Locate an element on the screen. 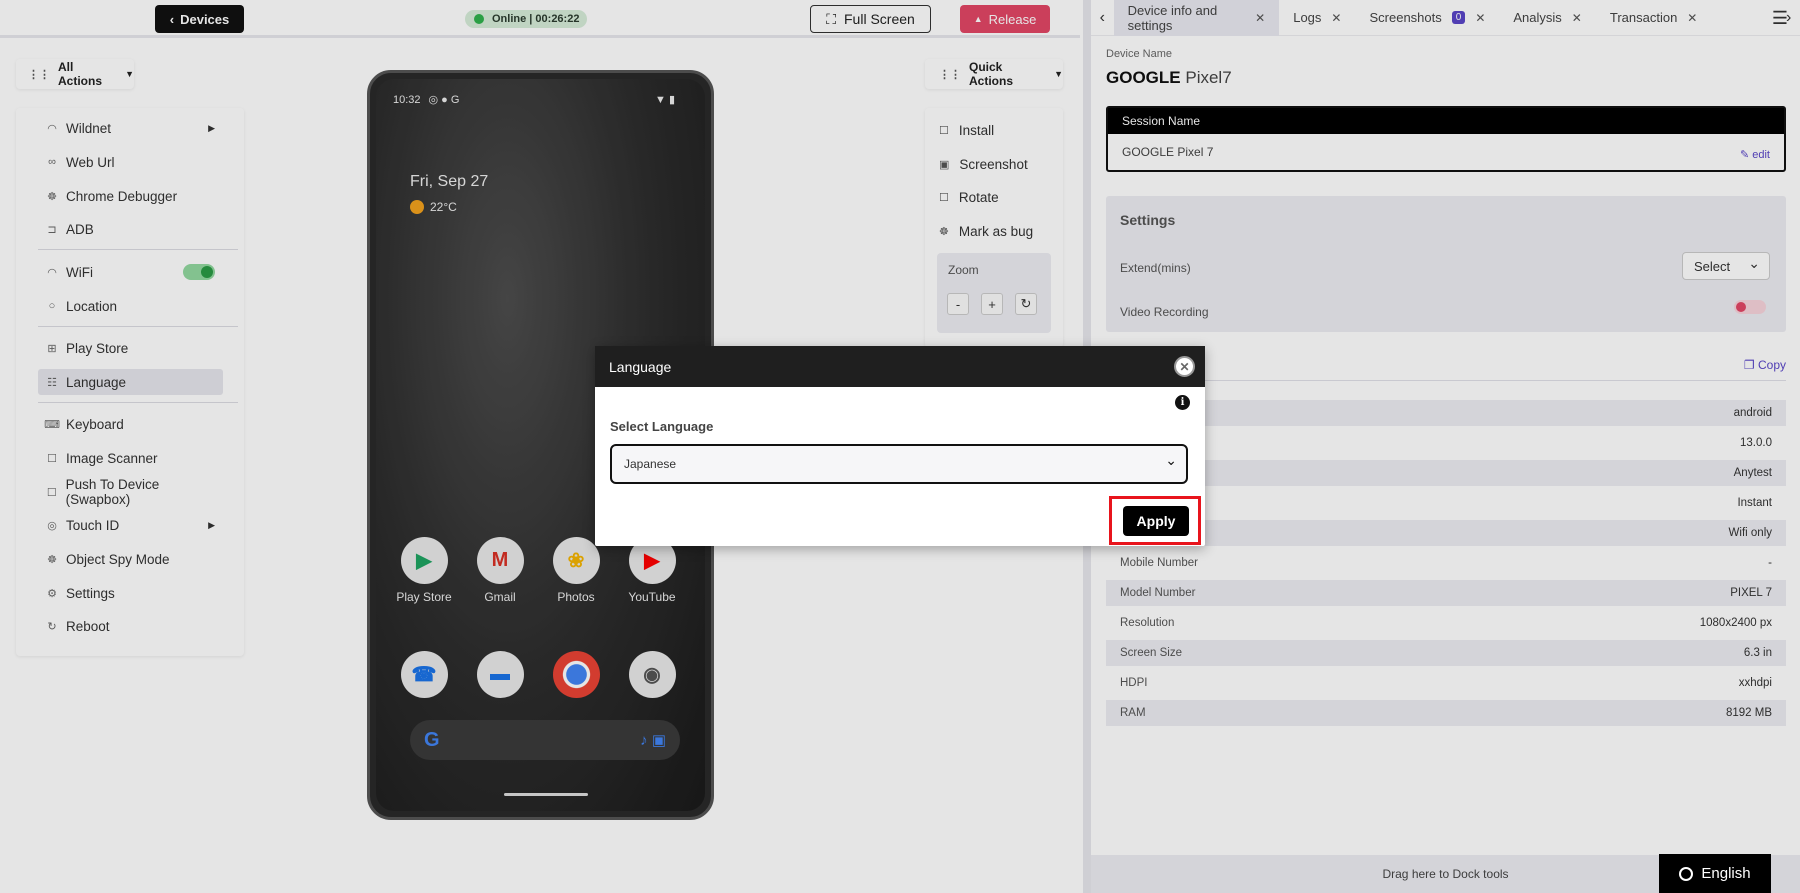 The width and height of the screenshot is (1800, 893). apply-button: Apply is located at coordinates (1156, 521).